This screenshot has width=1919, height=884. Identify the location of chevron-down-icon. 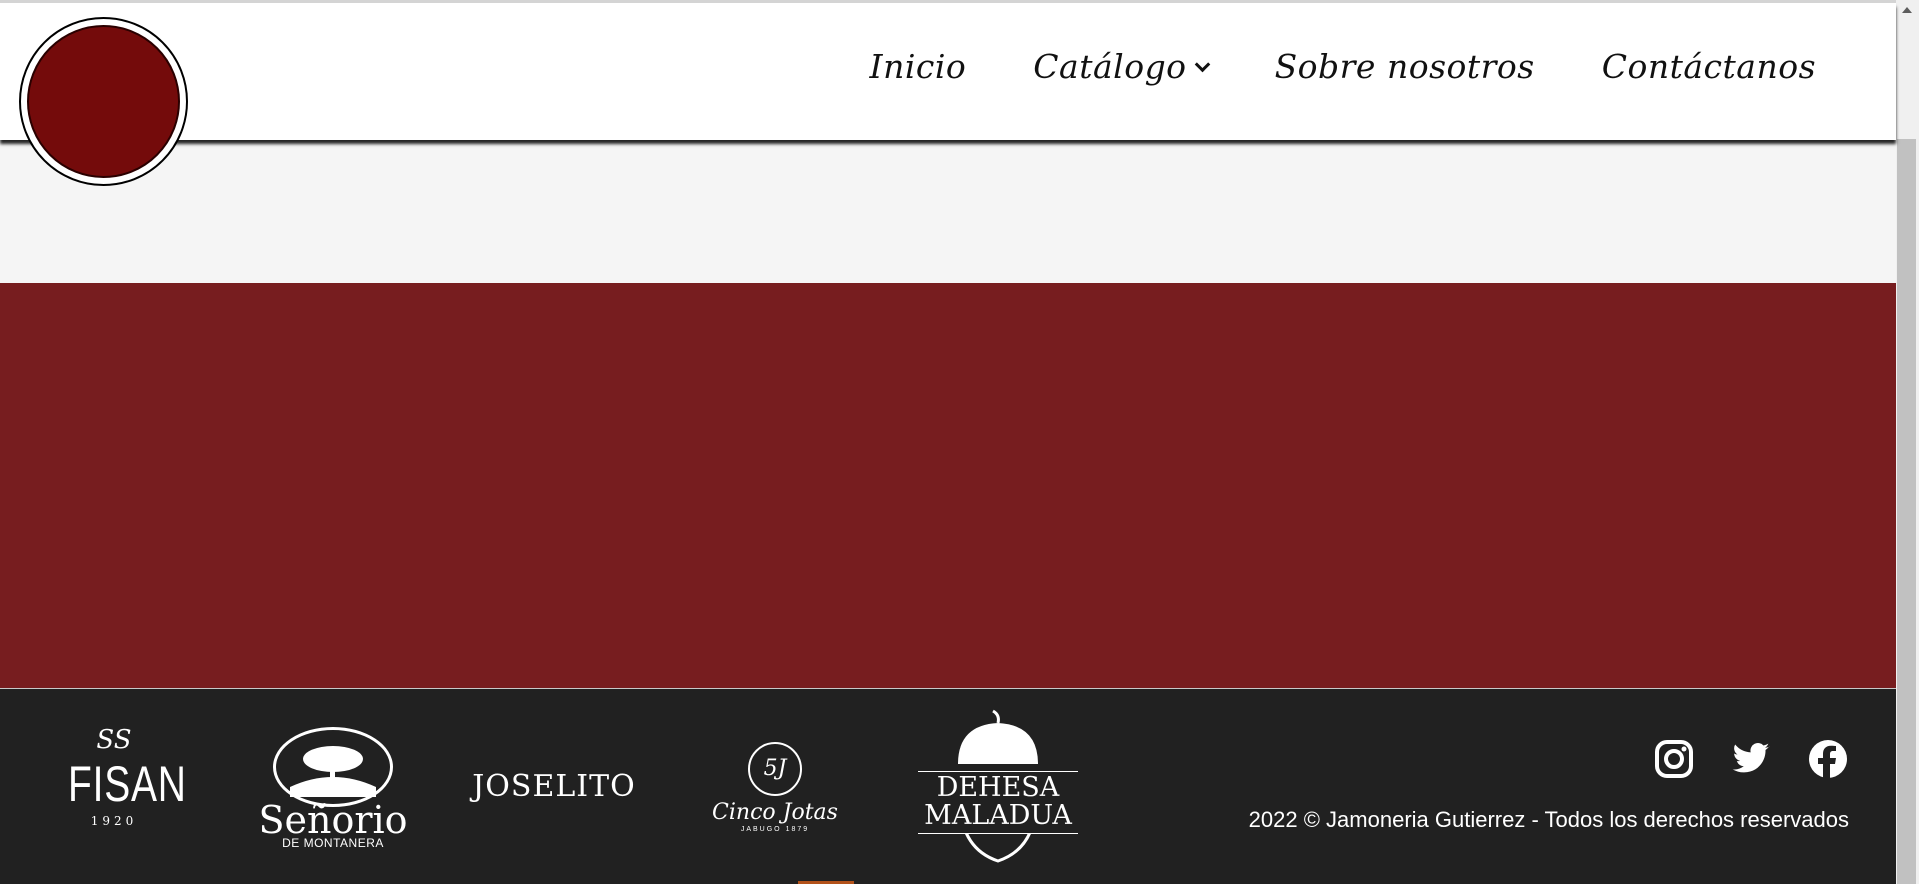
(1202, 64).